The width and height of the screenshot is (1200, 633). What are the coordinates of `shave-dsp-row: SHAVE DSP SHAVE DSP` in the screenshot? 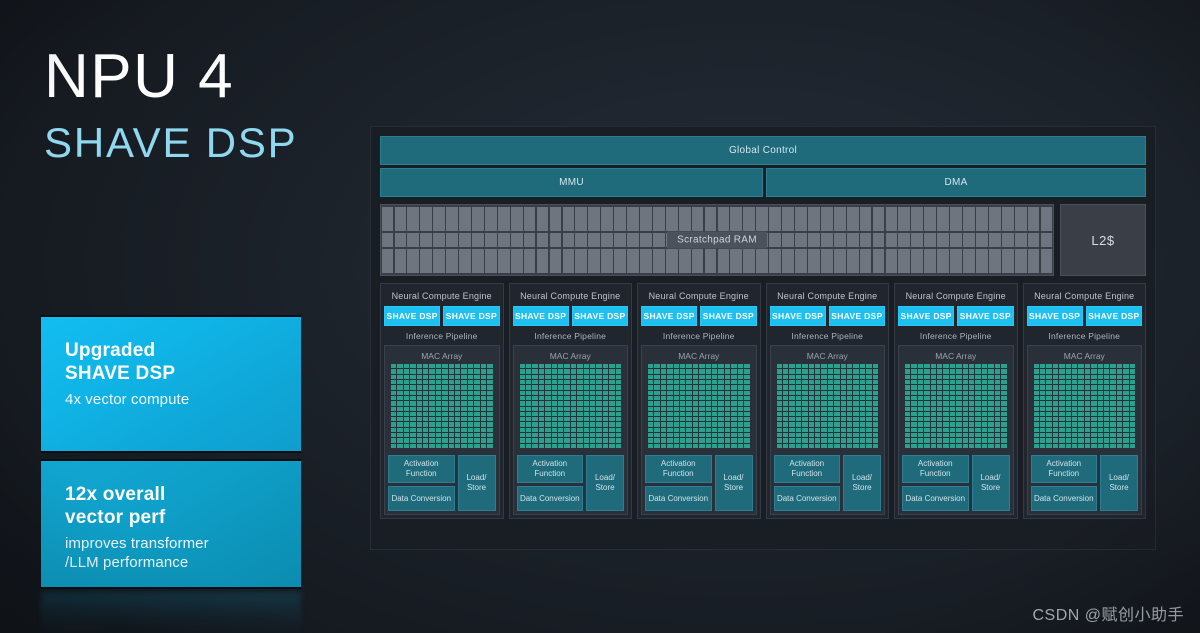 It's located at (699, 316).